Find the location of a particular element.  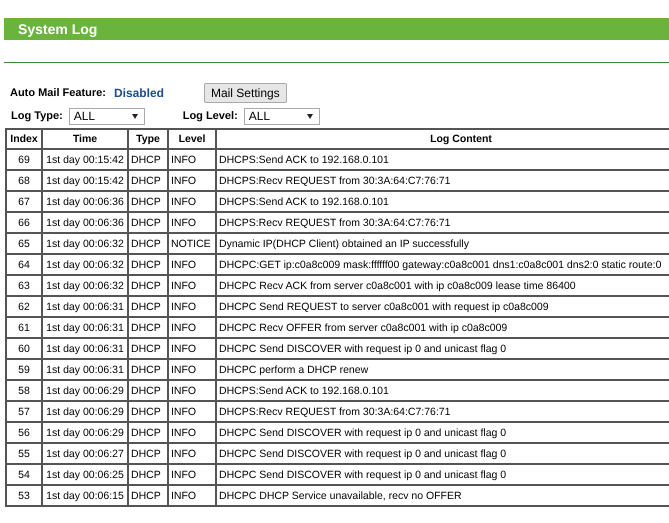

table-cell: 56 is located at coordinates (24, 432).